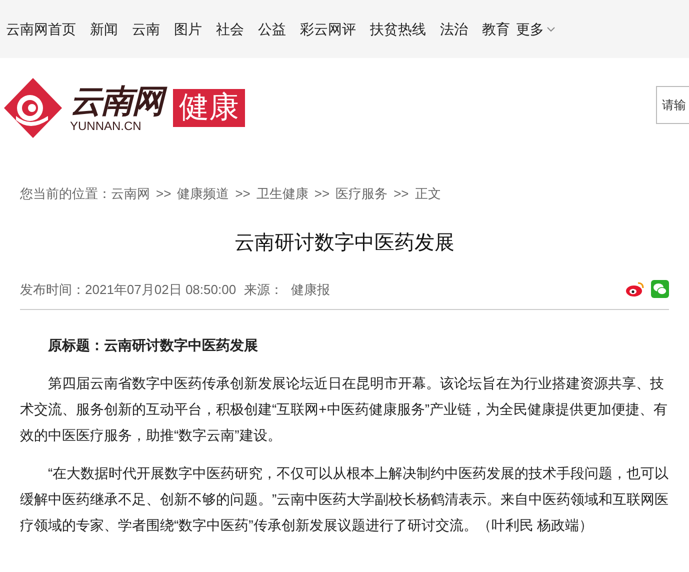 The image size is (689, 572). Describe the element at coordinates (230, 29) in the screenshot. I see `nav-link: 社会` at that location.